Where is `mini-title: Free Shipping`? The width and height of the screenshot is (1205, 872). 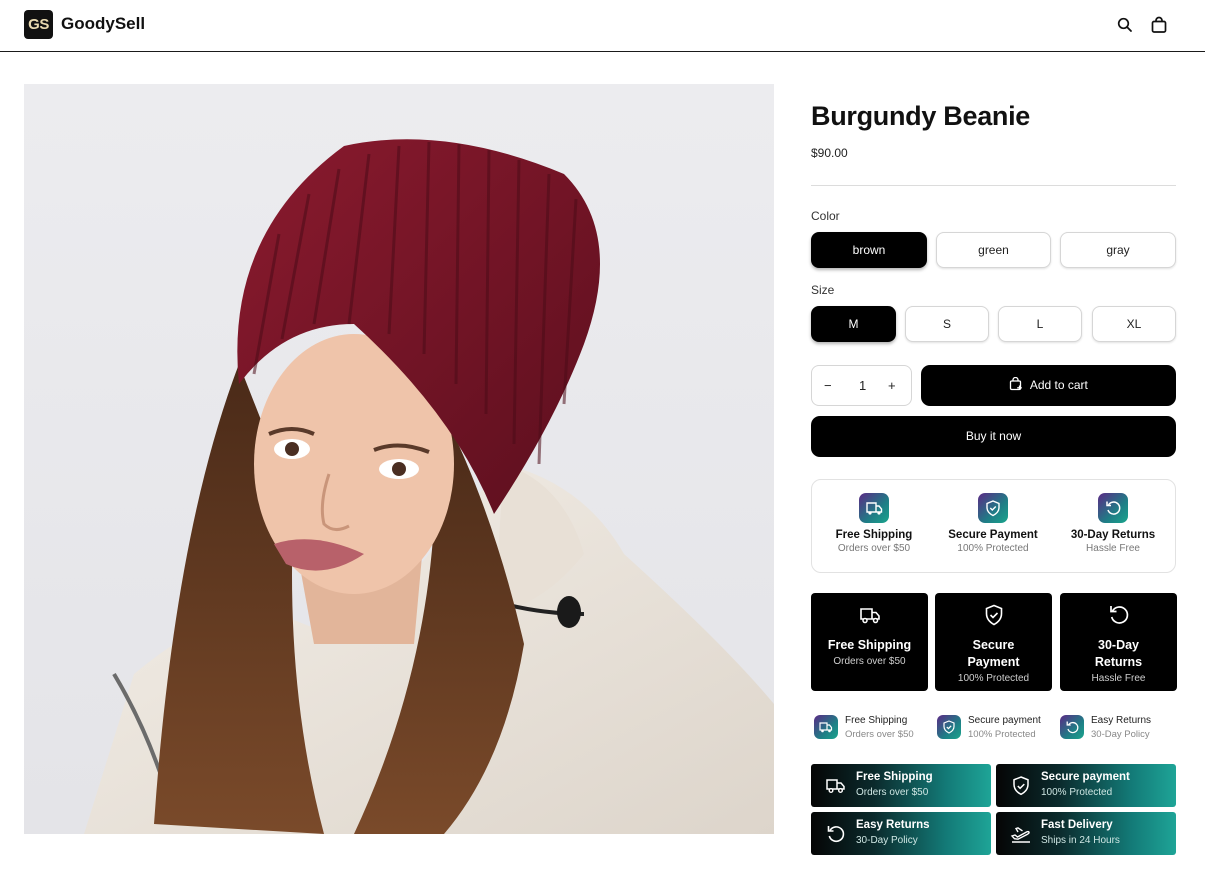
mini-title: Free Shipping is located at coordinates (876, 720).